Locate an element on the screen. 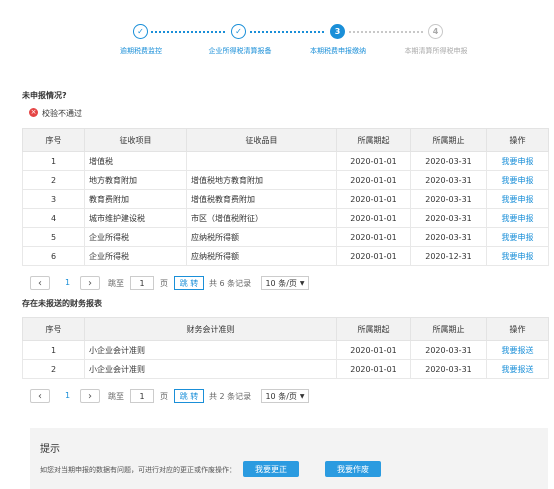 The height and width of the screenshot is (489, 554). caret-down-icon: ▼ is located at coordinates (302, 396).